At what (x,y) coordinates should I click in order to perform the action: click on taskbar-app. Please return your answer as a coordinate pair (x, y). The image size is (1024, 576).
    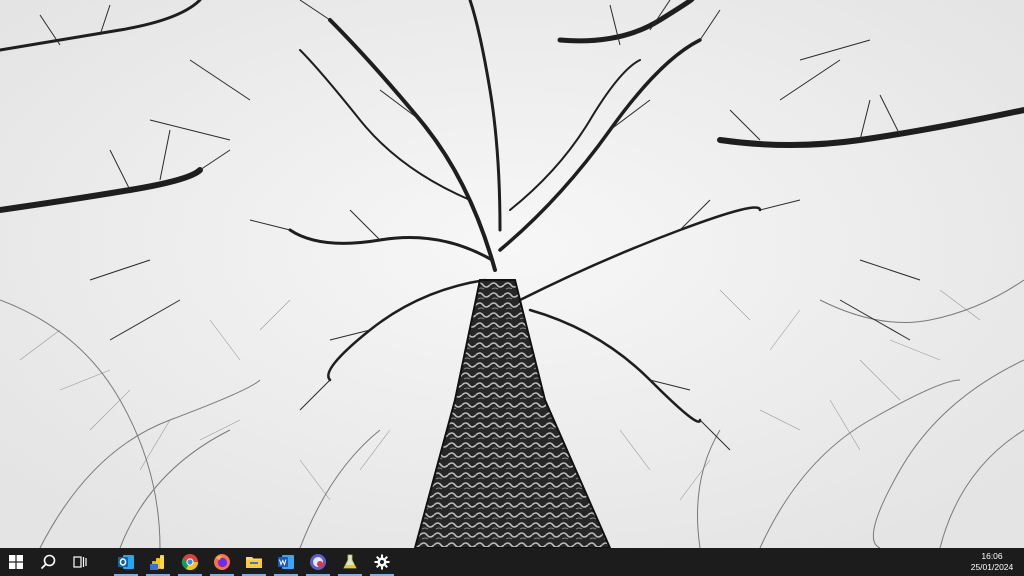
    Looking at the image, I should click on (318, 562).